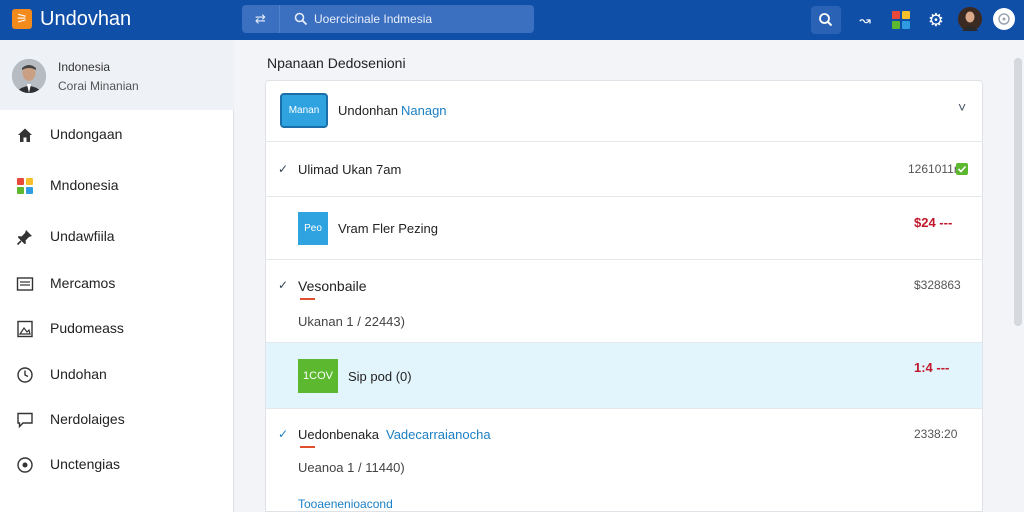 This screenshot has height=512, width=1024. What do you see at coordinates (25, 284) in the screenshot?
I see `list-icon` at bounding box center [25, 284].